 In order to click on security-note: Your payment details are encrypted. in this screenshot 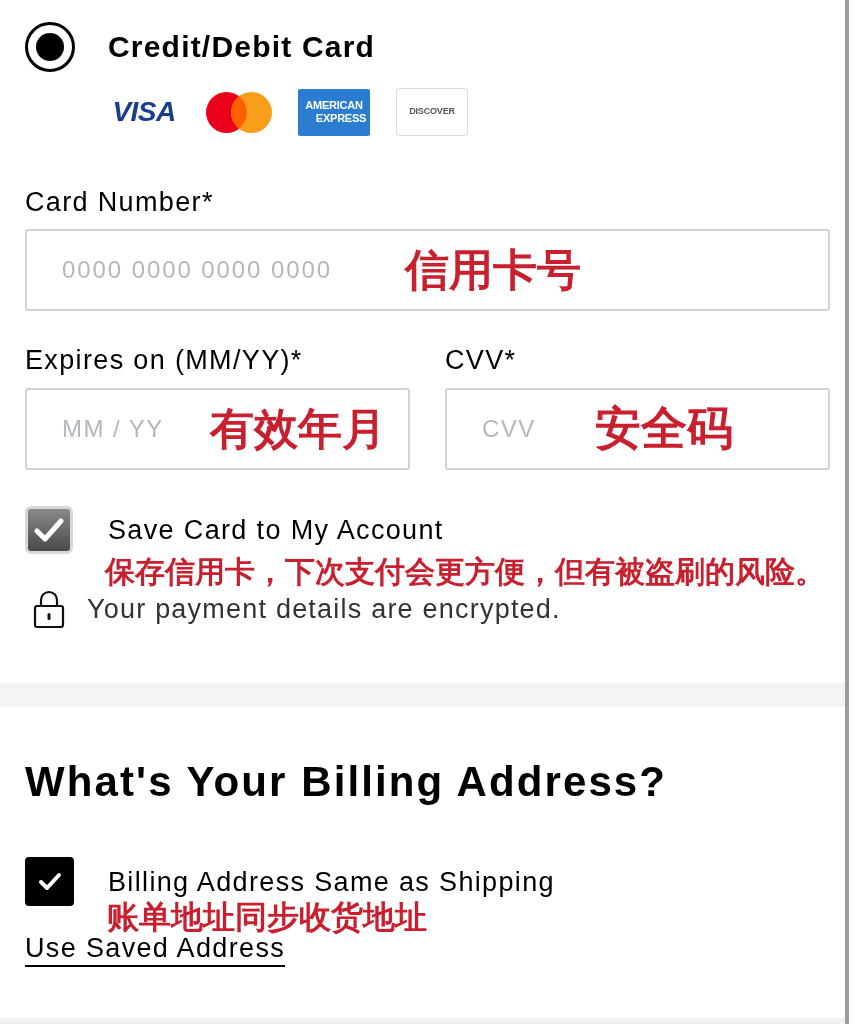, I will do `click(324, 609)`.